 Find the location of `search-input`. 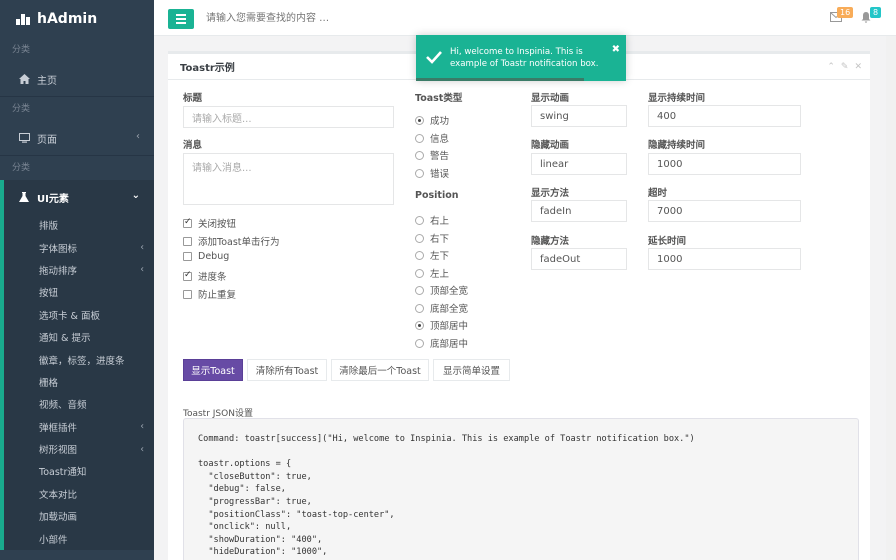

search-input is located at coordinates (306, 18).